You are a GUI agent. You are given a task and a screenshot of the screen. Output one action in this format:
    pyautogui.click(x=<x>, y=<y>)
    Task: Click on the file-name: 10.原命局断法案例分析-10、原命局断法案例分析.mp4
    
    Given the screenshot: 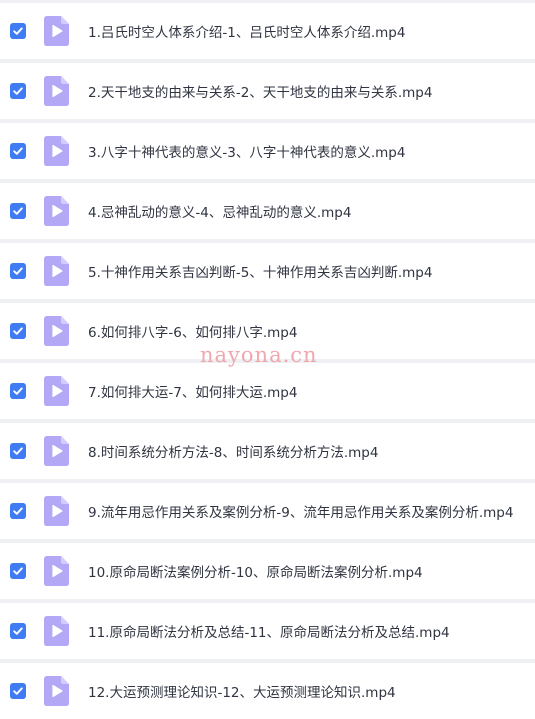 What is the action you would take?
    pyautogui.click(x=309, y=571)
    